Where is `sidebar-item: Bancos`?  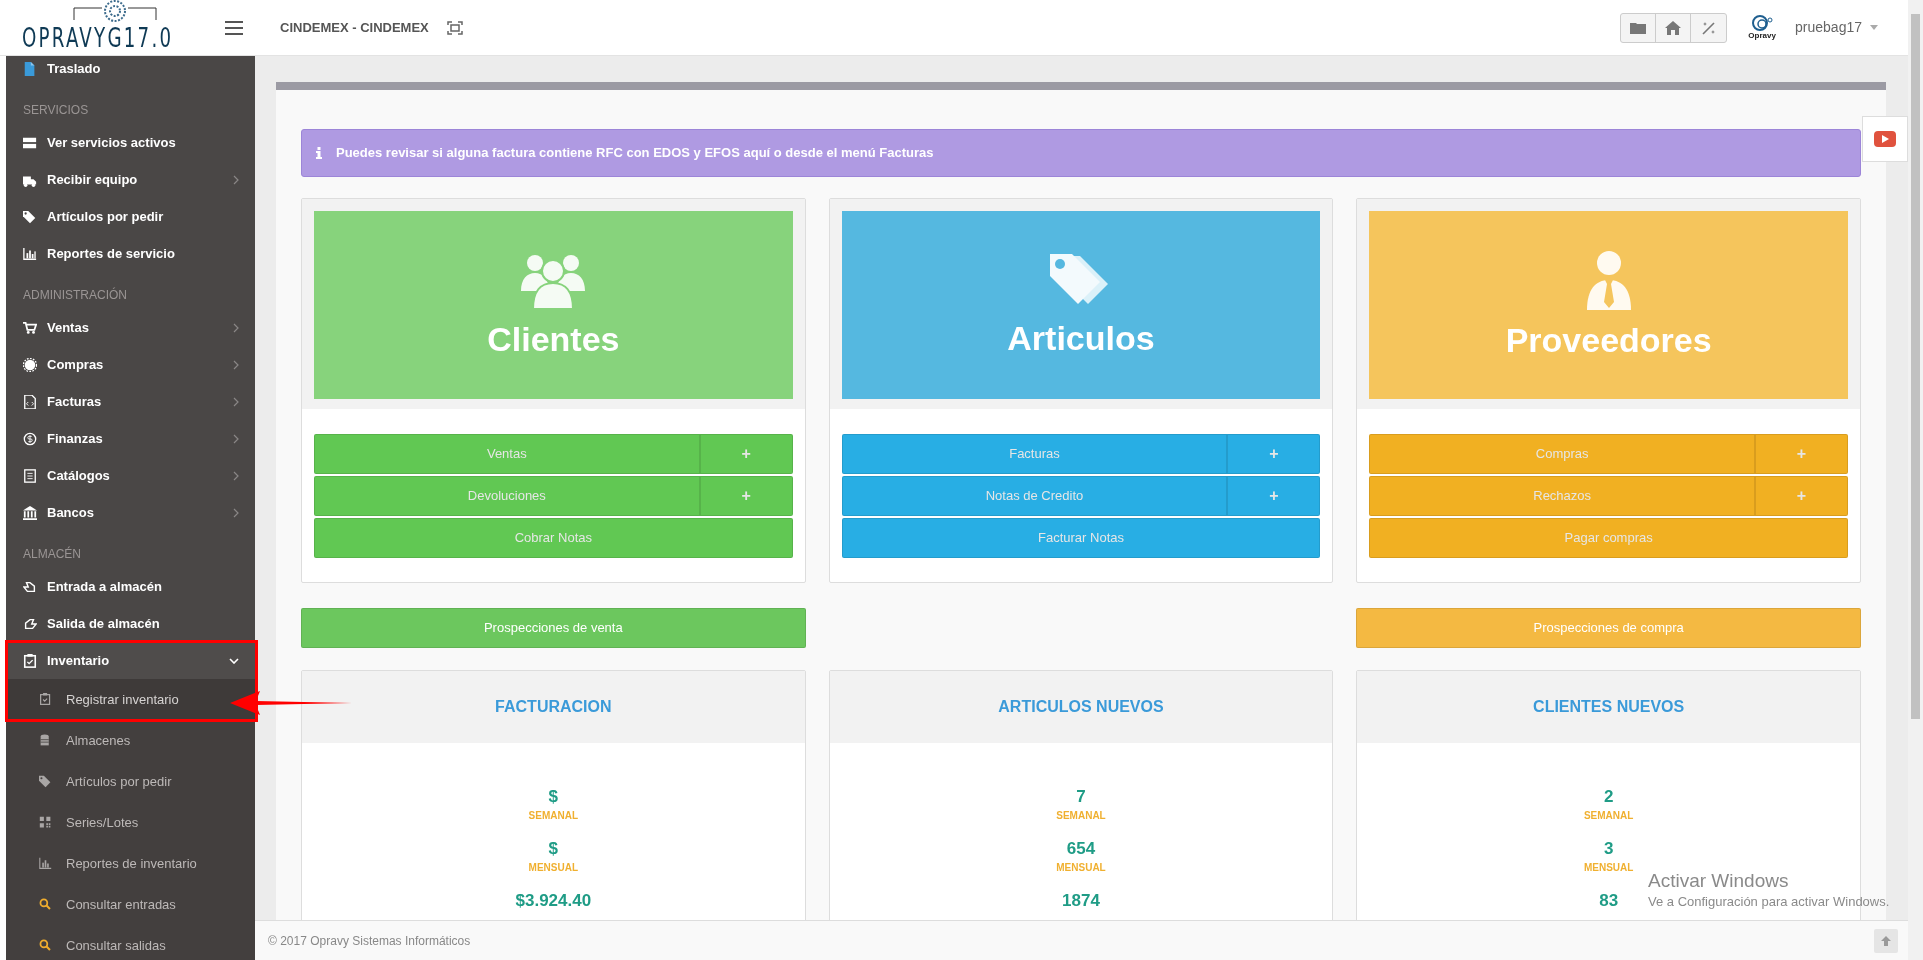 sidebar-item: Bancos is located at coordinates (130, 512).